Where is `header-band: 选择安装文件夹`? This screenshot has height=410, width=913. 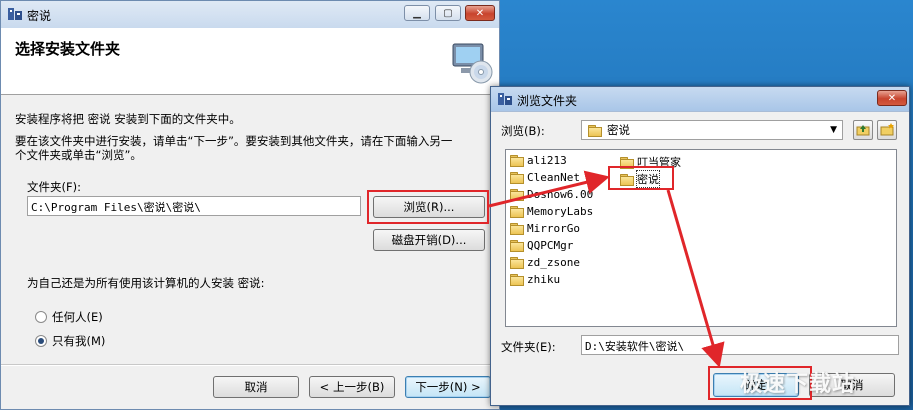
header-band: 选择安装文件夹 is located at coordinates (250, 61).